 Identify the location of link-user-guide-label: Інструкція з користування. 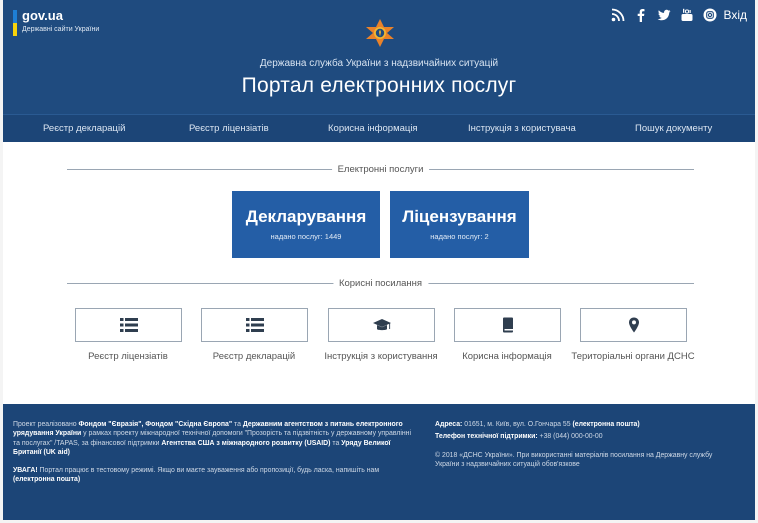
(381, 356).